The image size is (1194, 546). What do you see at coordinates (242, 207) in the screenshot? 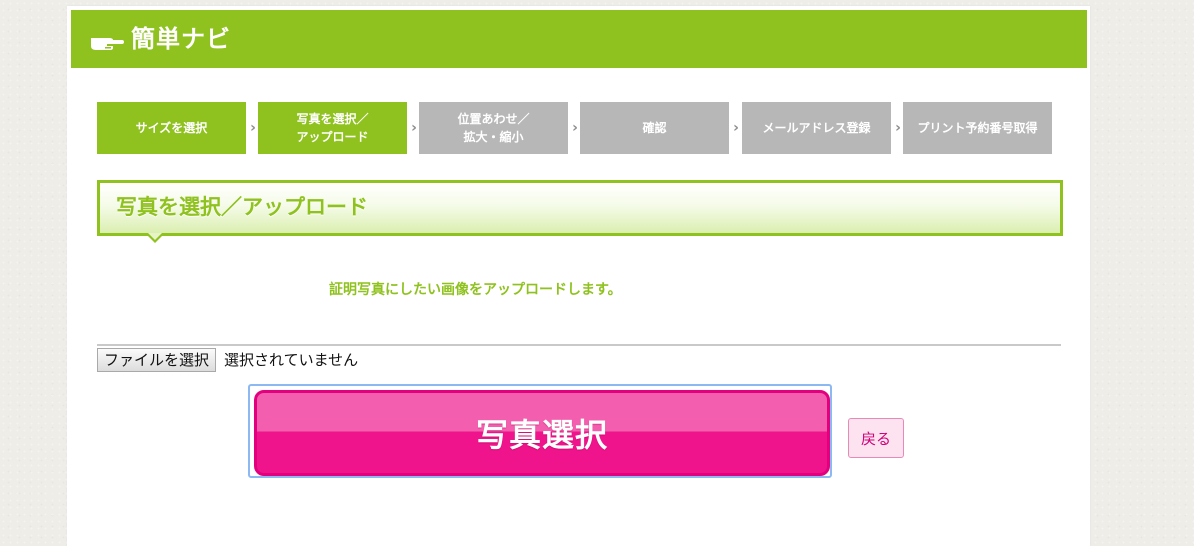
I see `section-title: 写真を選択／アップロード` at bounding box center [242, 207].